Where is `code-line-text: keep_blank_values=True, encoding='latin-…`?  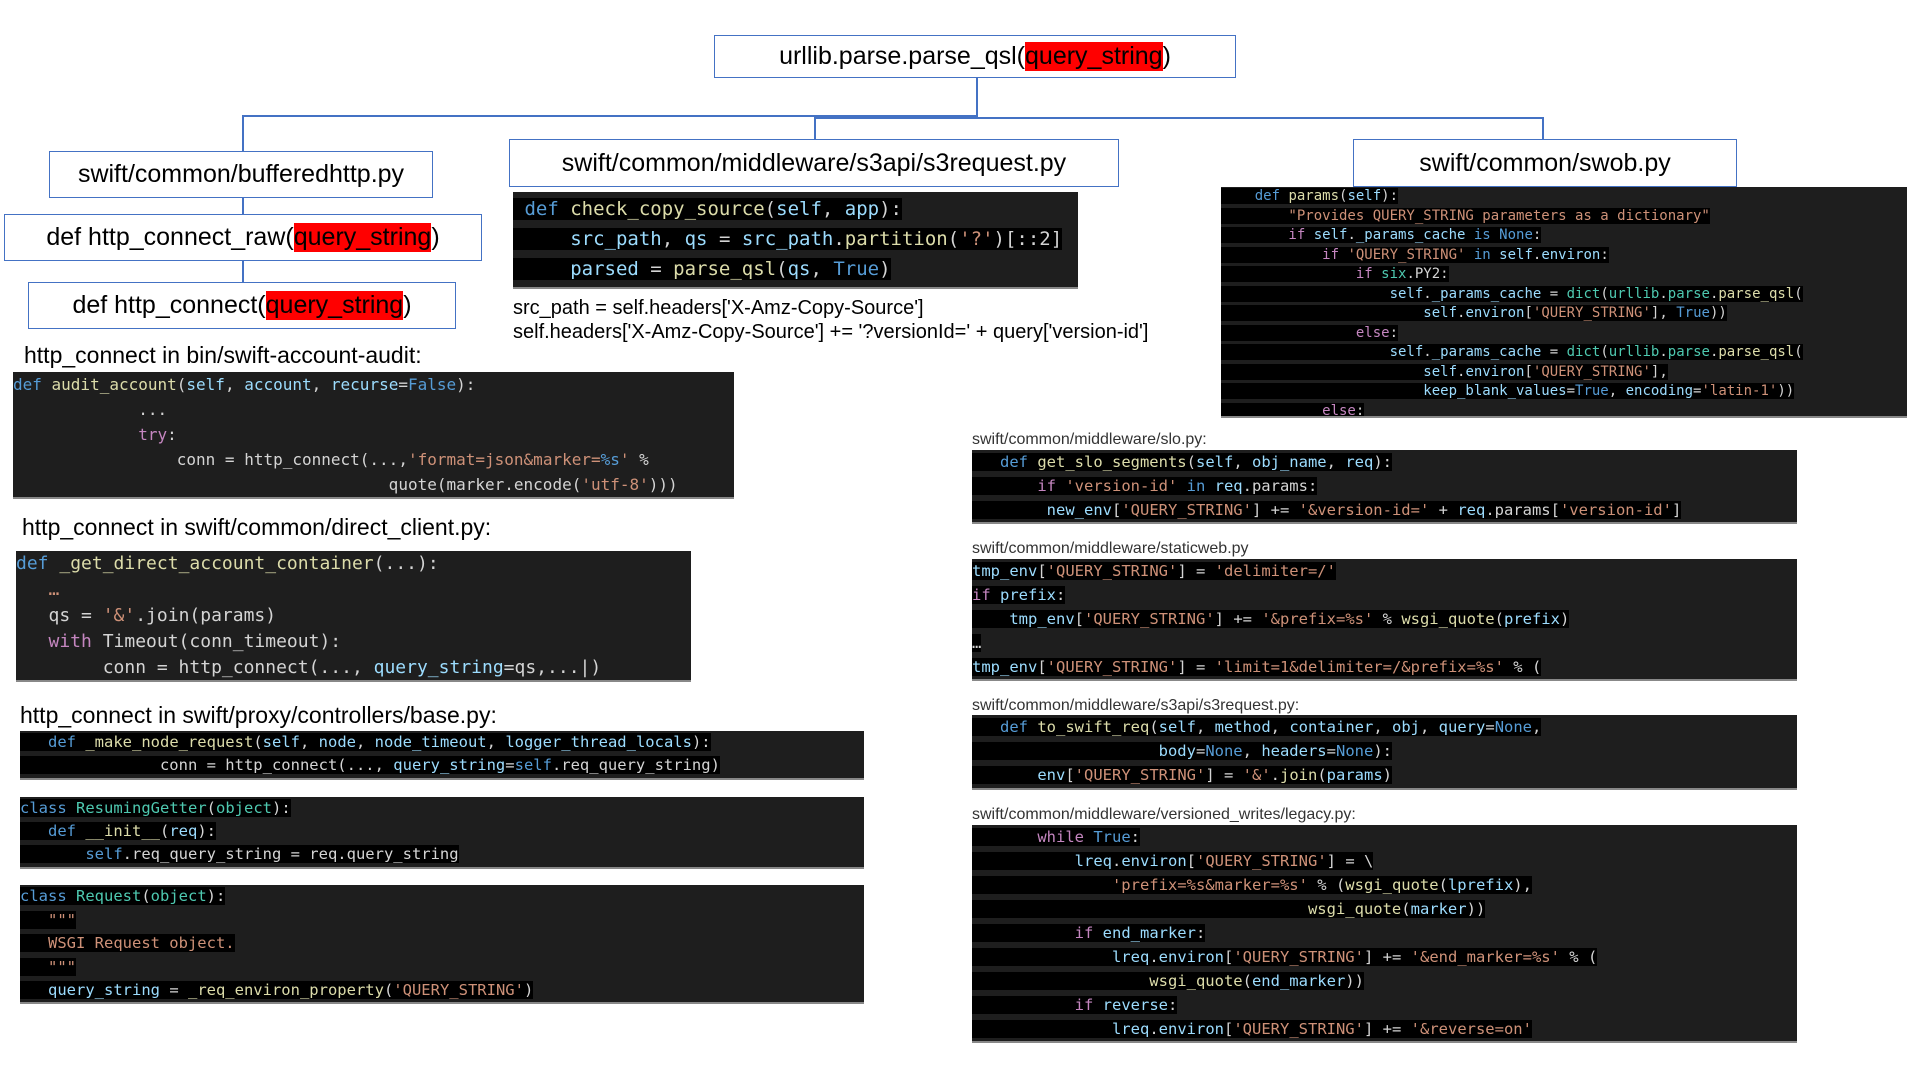 code-line-text: keep_blank_values=True, encoding='latin-… is located at coordinates (1508, 391).